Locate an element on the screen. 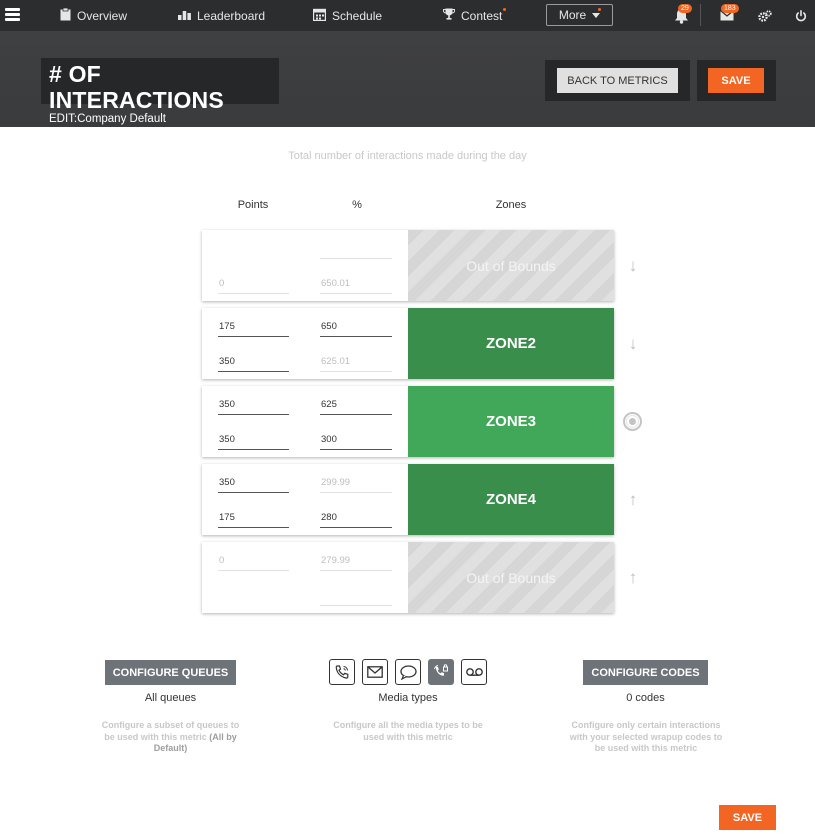  nav-schedule: Schedule is located at coordinates (347, 15).